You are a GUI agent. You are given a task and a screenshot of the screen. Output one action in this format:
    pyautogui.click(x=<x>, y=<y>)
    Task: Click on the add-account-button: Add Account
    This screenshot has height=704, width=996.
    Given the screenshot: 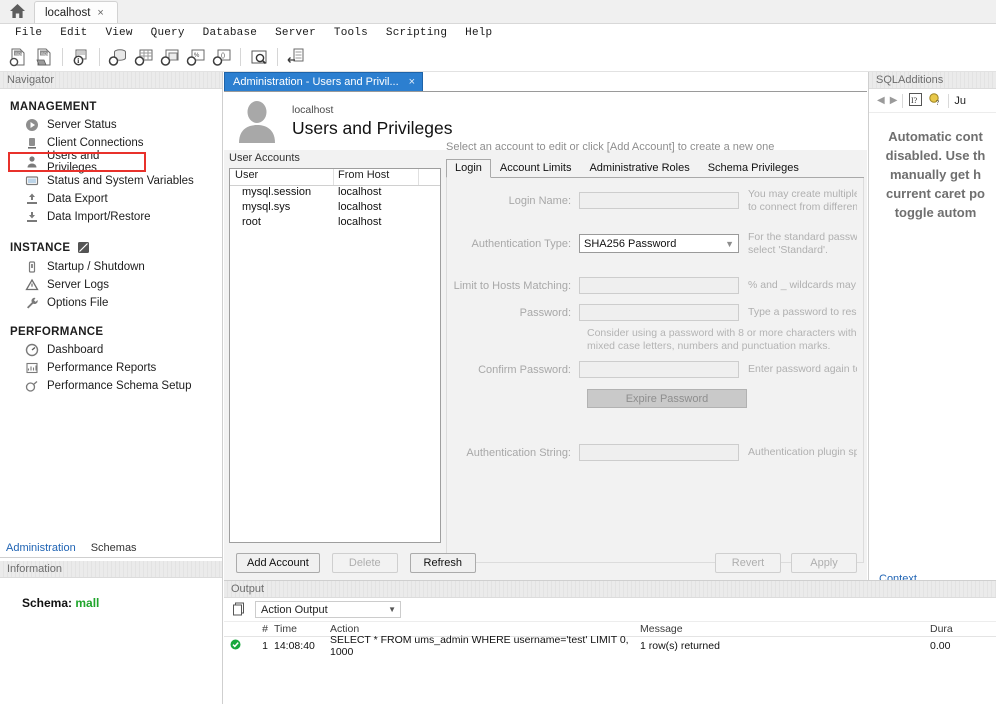 What is the action you would take?
    pyautogui.click(x=278, y=563)
    